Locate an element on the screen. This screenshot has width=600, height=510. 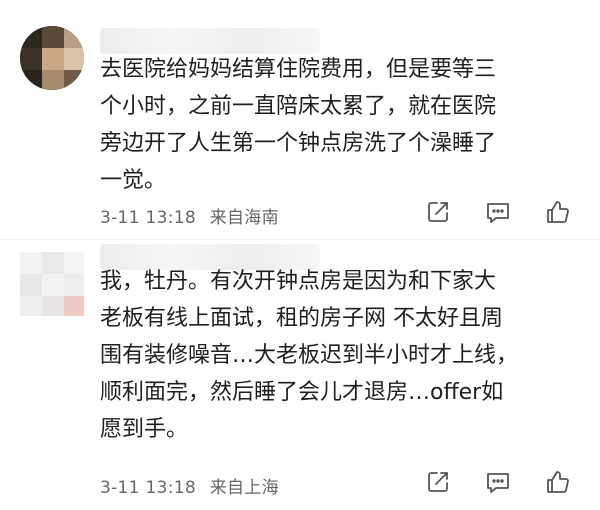
comment-meta: 3-11 13:18 来自上海 is located at coordinates (189, 485).